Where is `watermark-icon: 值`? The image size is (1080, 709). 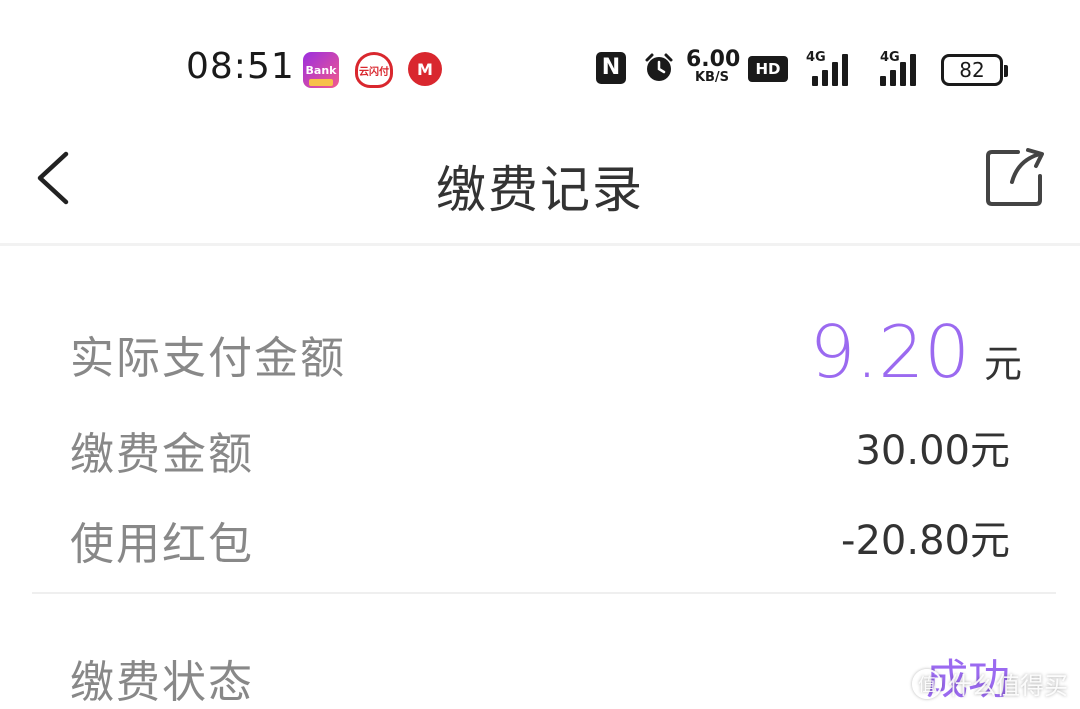 watermark-icon: 值 is located at coordinates (927, 683).